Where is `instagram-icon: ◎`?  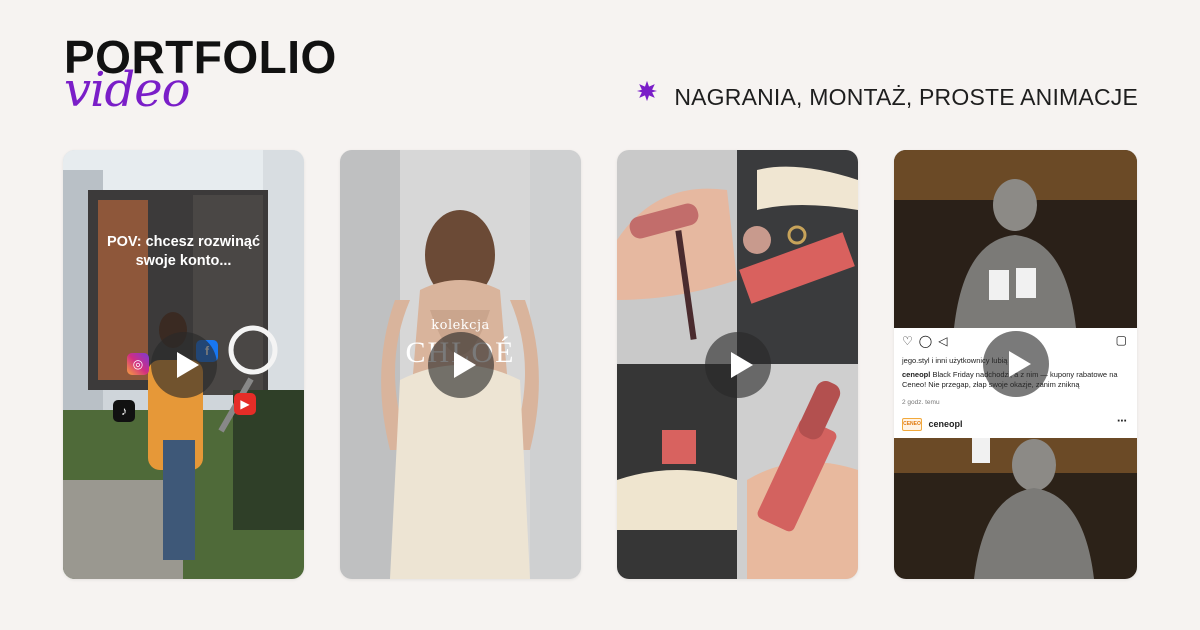
instagram-icon: ◎ is located at coordinates (138, 364).